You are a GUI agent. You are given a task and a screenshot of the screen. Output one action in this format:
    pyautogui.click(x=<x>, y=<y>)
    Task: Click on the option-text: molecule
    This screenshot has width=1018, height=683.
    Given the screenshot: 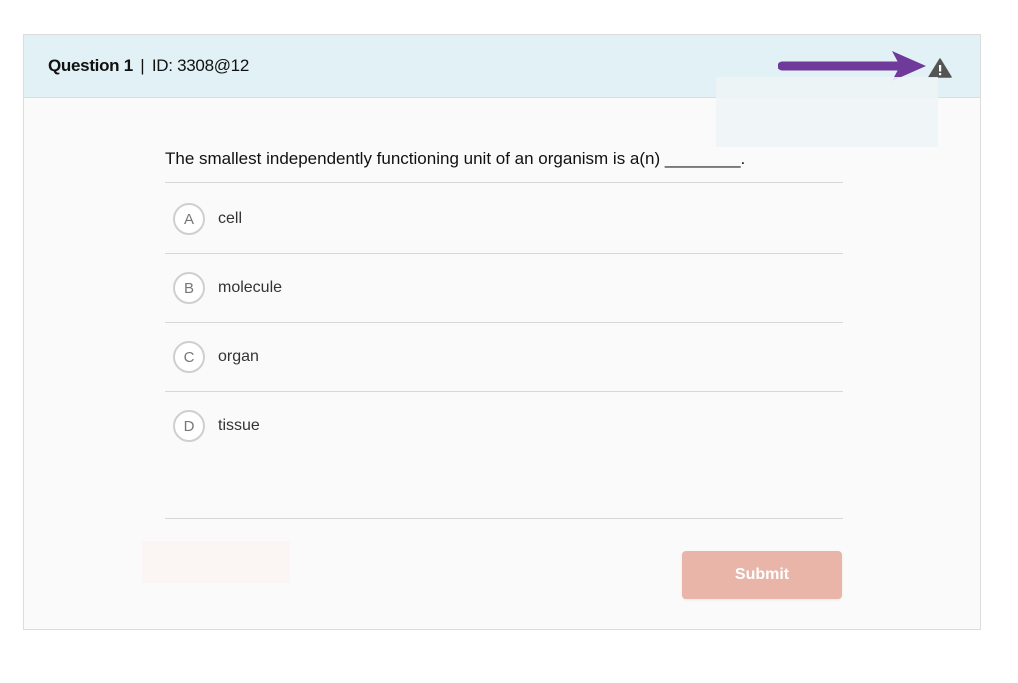 What is the action you would take?
    pyautogui.click(x=250, y=287)
    